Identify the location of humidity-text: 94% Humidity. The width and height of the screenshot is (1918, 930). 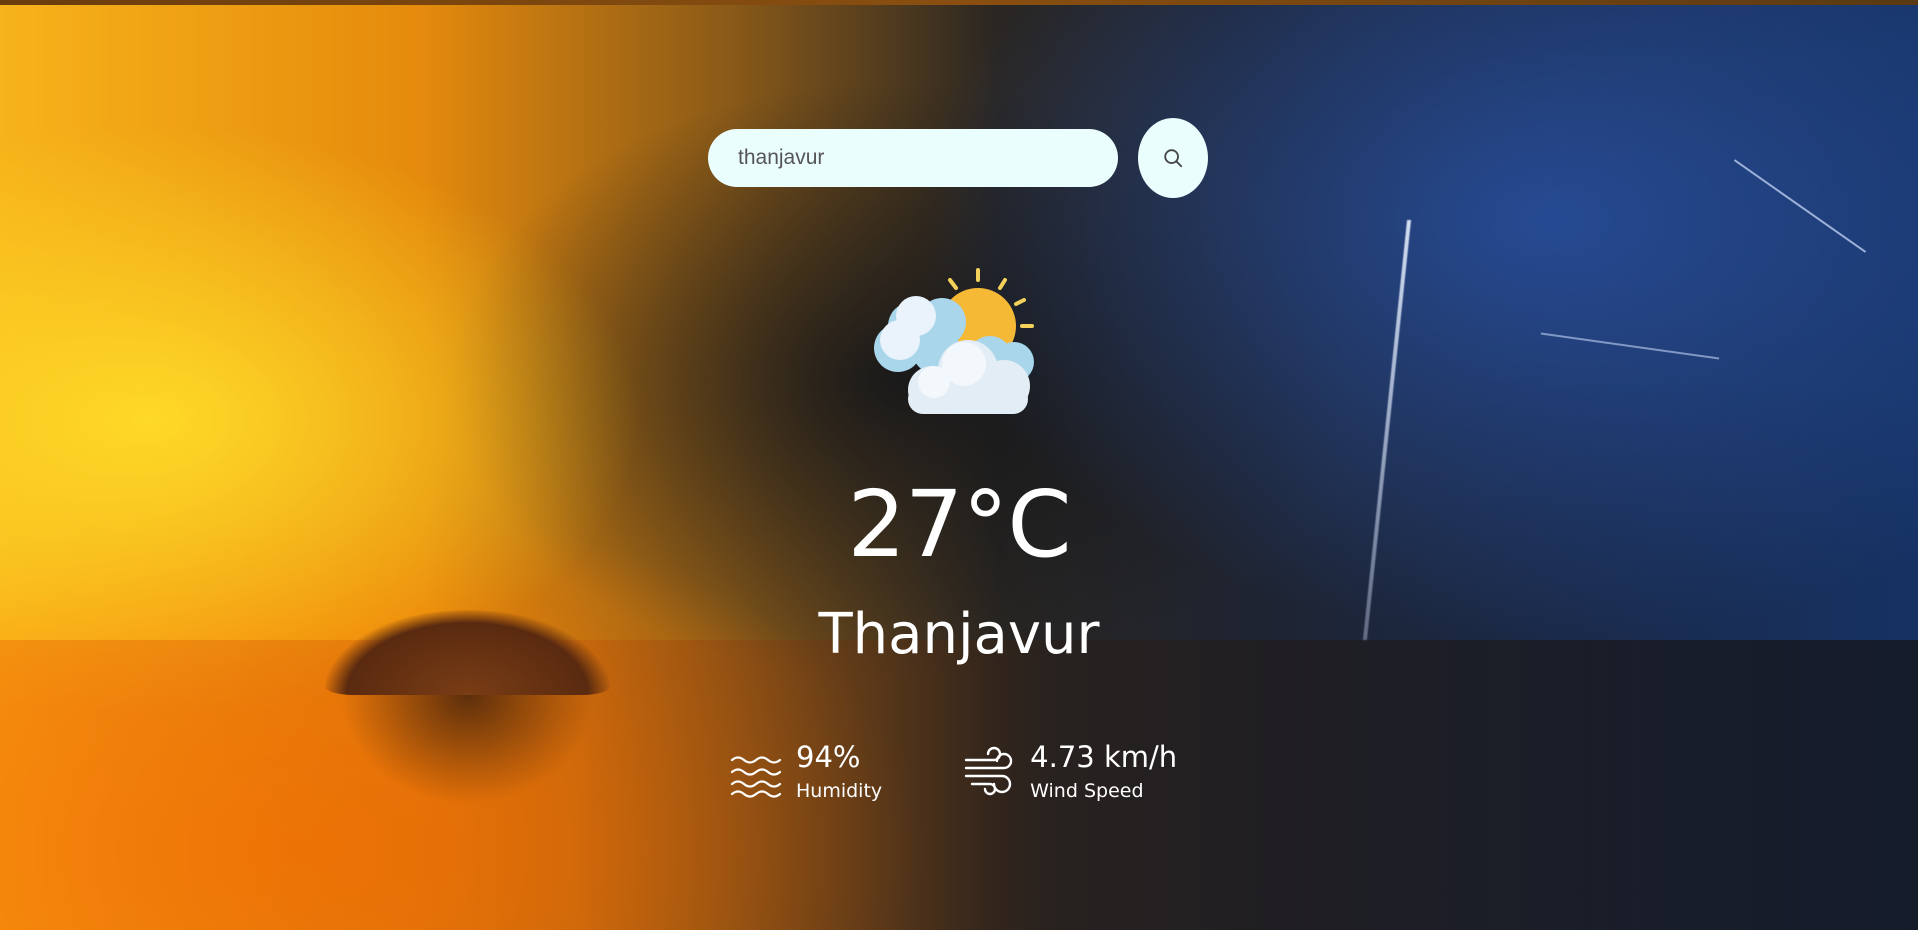
(839, 772).